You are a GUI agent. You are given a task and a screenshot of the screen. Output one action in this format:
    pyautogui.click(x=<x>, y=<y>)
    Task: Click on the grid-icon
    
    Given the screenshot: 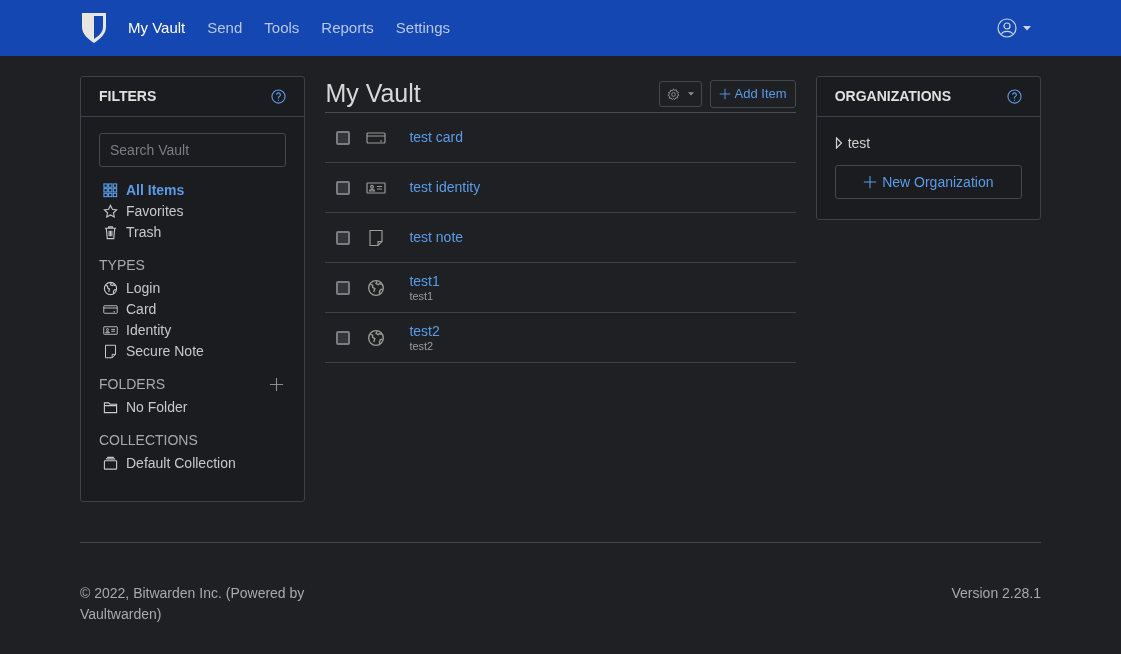 What is the action you would take?
    pyautogui.click(x=110, y=190)
    